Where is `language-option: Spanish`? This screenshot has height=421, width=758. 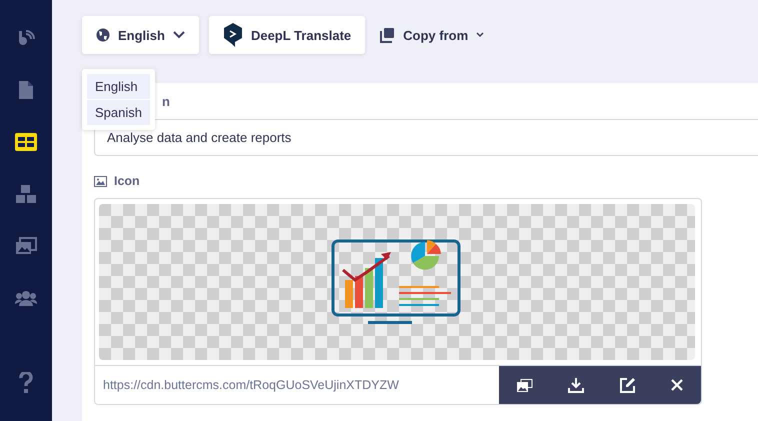 language-option: Spanish is located at coordinates (118, 112).